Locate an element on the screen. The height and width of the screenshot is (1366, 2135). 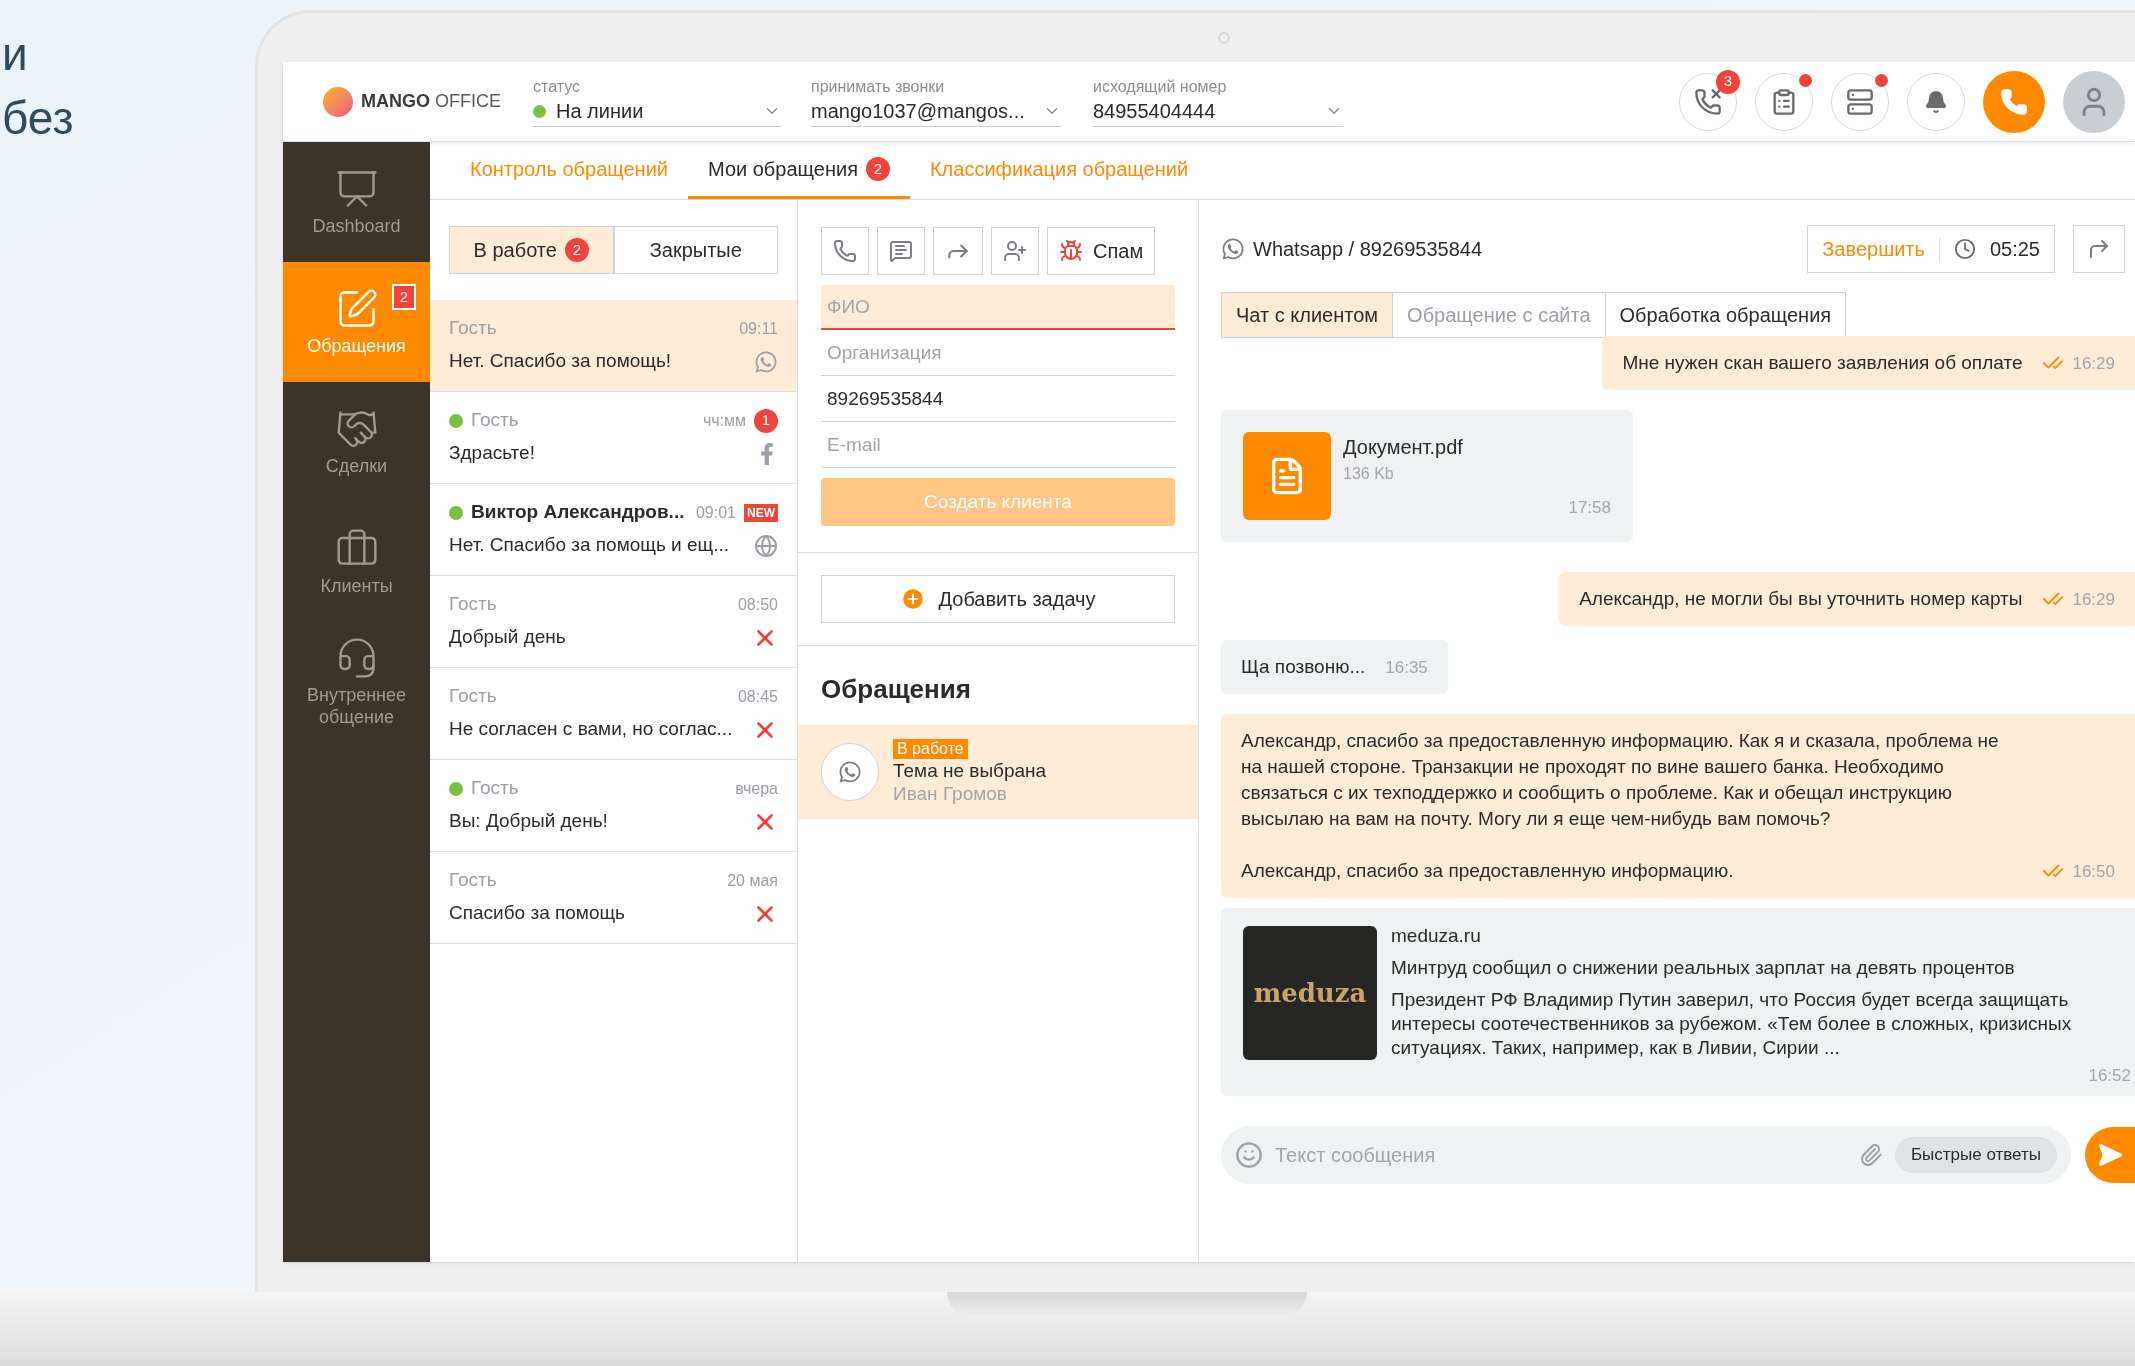
sidebar-item: Клиенты is located at coordinates (356, 562).